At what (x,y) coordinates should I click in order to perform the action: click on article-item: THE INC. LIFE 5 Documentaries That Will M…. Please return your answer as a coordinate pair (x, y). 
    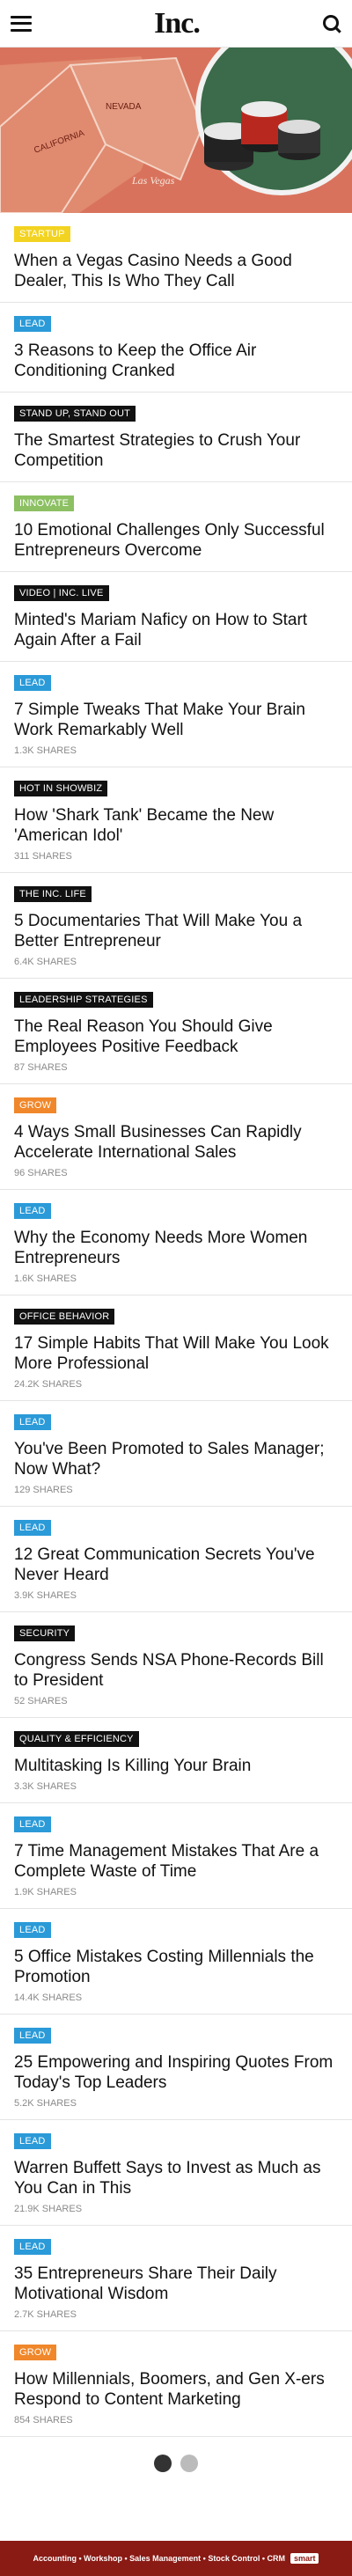
    Looking at the image, I should click on (176, 926).